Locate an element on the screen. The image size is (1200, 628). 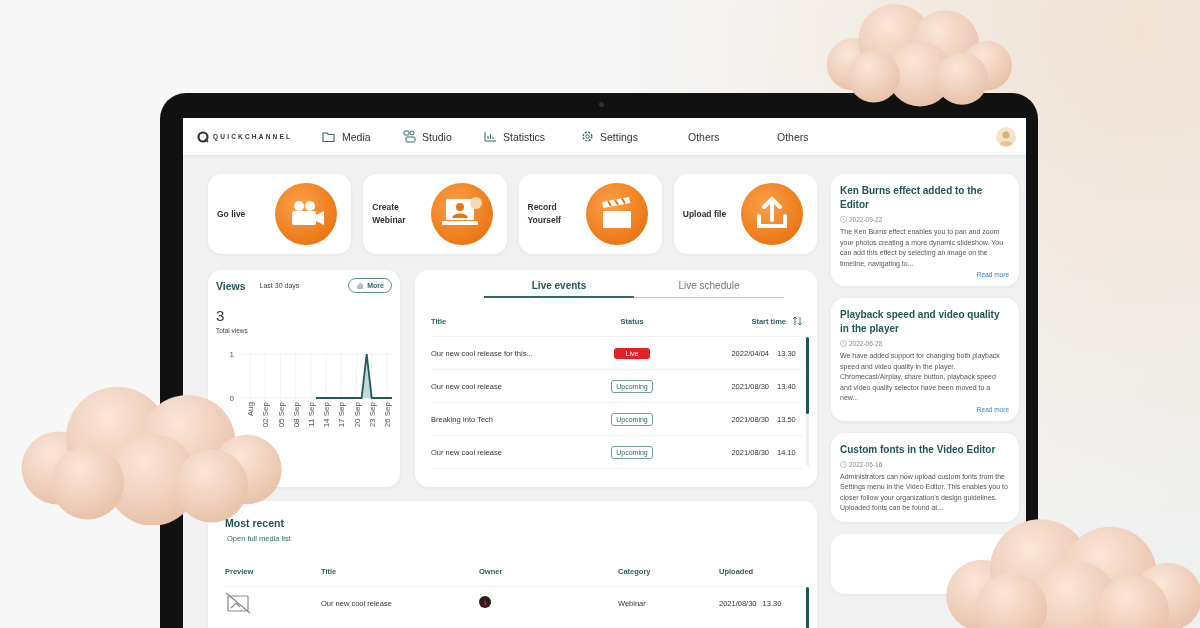
action-card: Upload file is located at coordinates (745, 214).